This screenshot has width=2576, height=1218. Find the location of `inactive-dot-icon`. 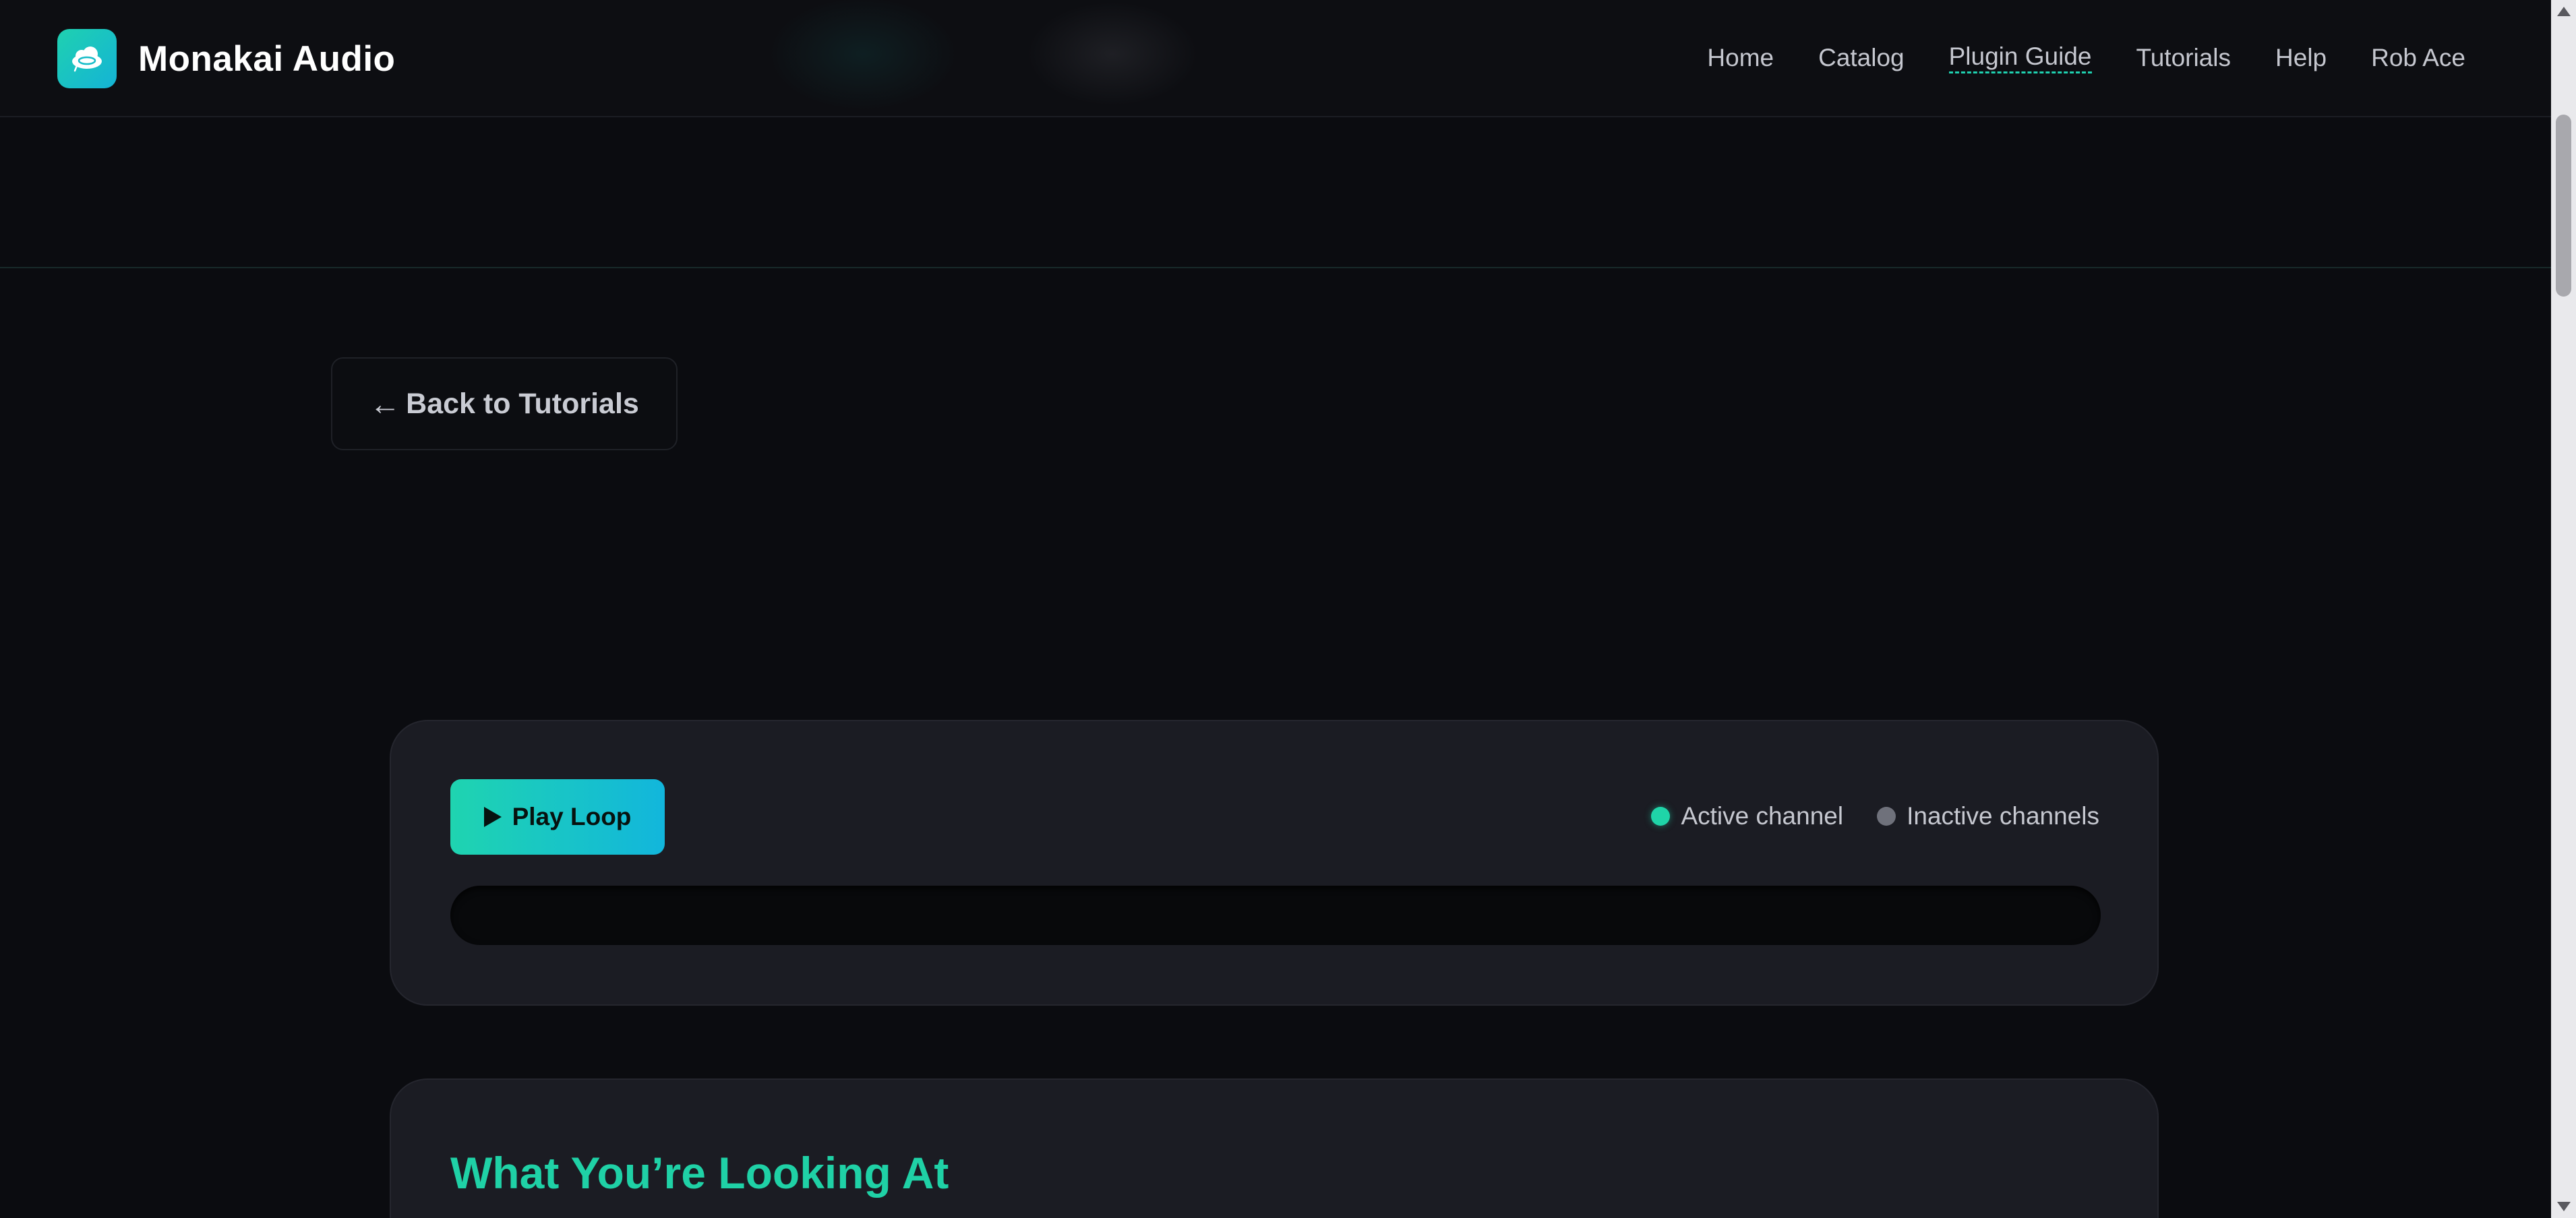

inactive-dot-icon is located at coordinates (1886, 817).